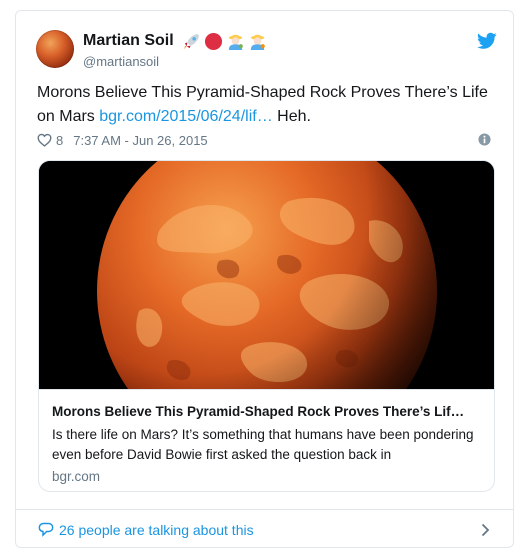  I want to click on card-domain: bgr.com, so click(76, 476).